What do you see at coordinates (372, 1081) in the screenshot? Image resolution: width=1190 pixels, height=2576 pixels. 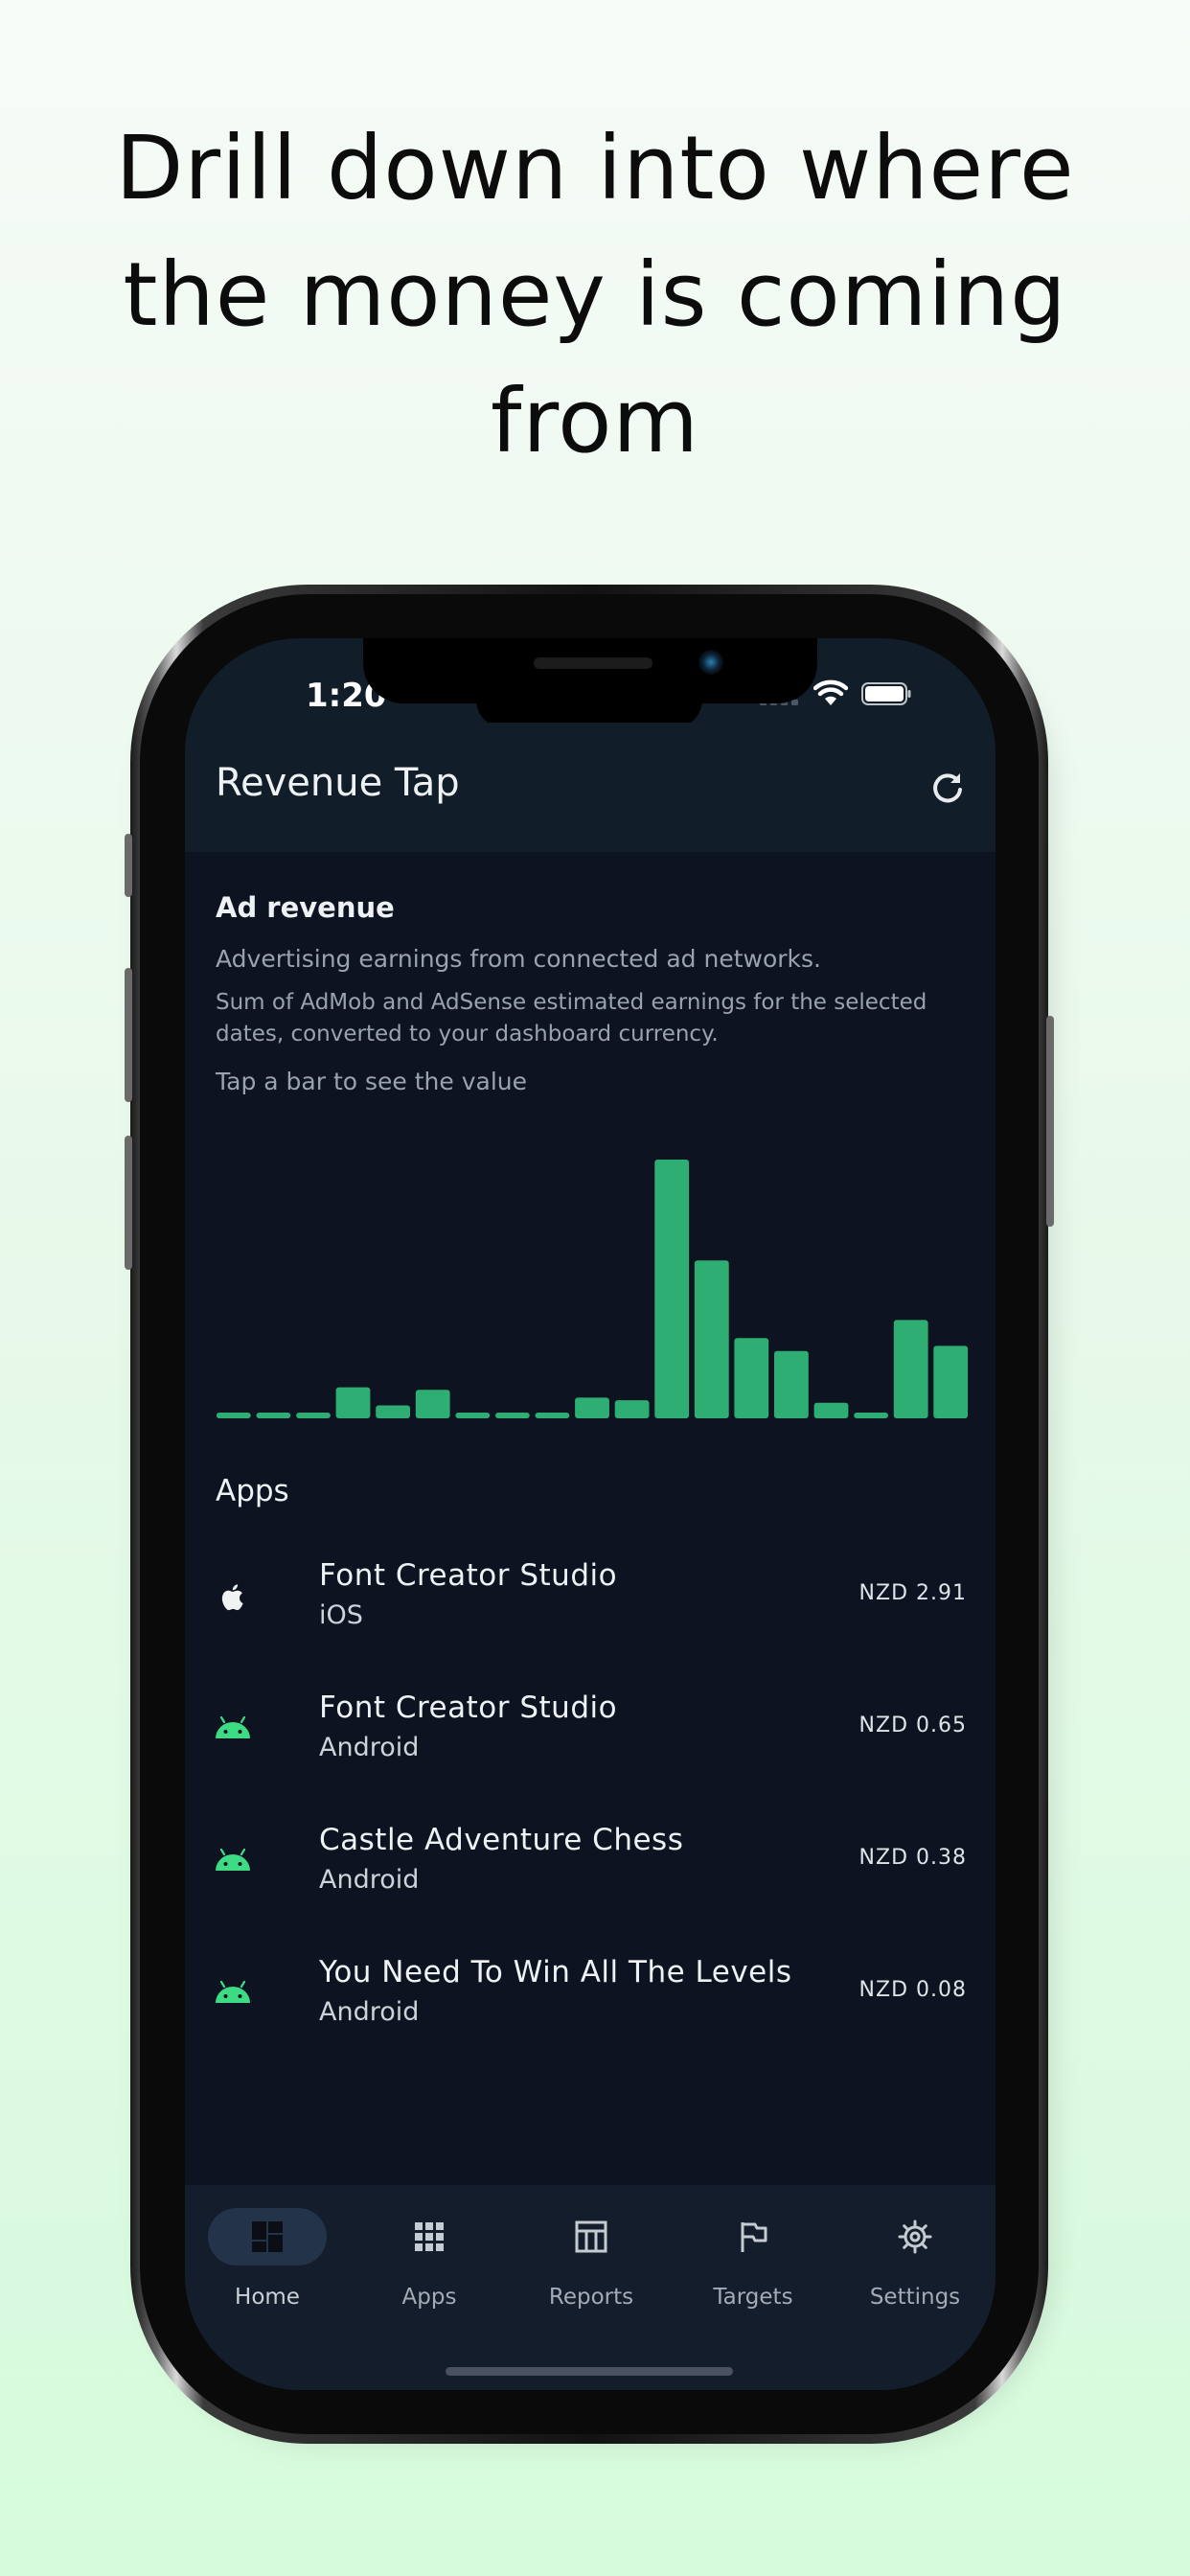 I see `chart-hint: Tap a bar to see the value` at bounding box center [372, 1081].